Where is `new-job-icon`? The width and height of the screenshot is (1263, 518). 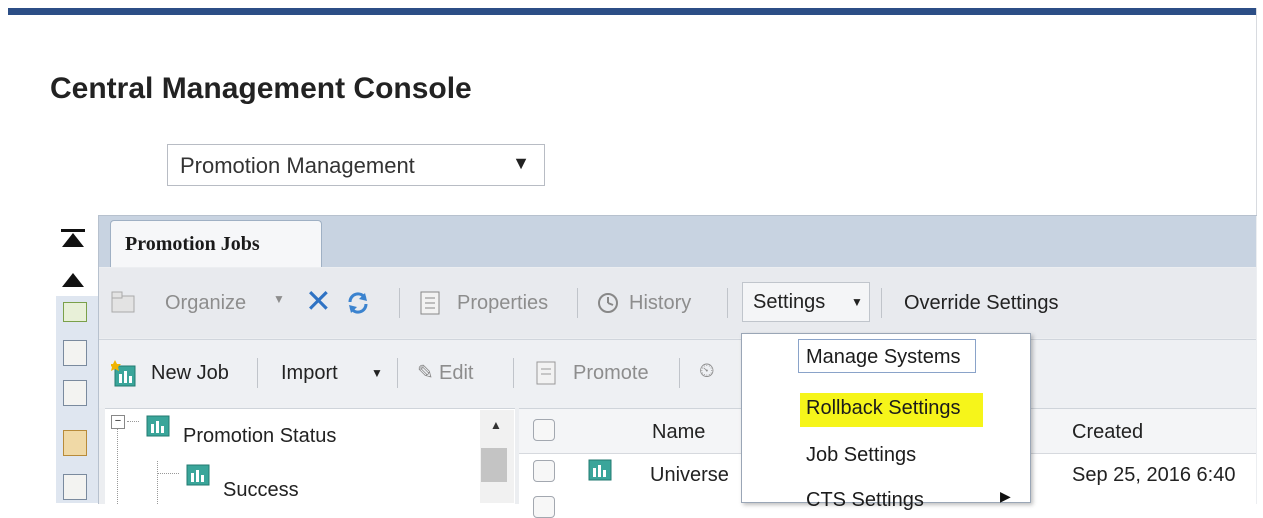 new-job-icon is located at coordinates (123, 373).